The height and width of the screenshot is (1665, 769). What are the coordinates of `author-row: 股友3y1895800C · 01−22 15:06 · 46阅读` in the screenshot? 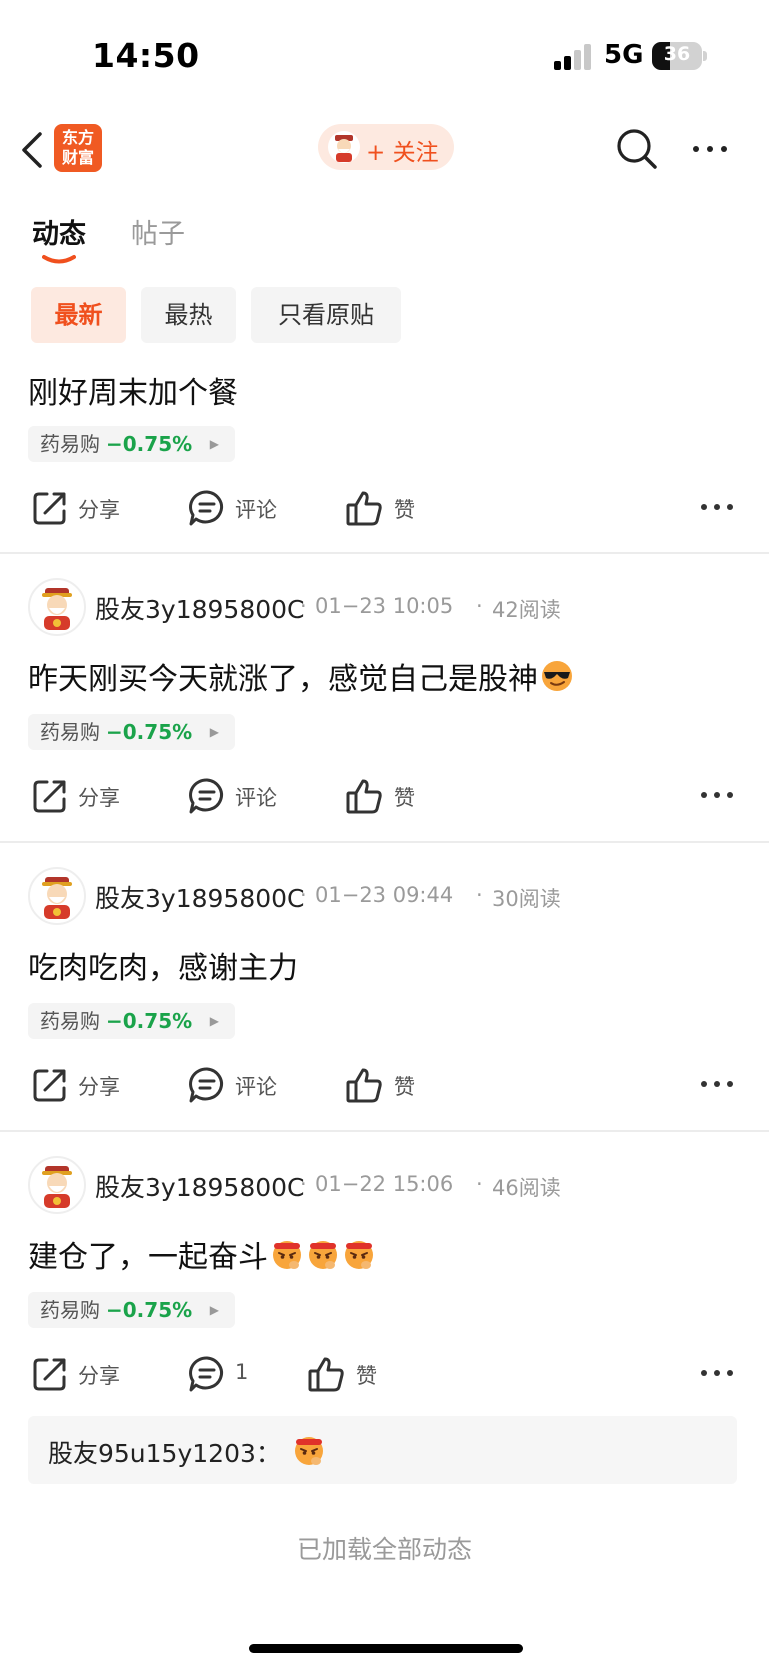 It's located at (388, 1185).